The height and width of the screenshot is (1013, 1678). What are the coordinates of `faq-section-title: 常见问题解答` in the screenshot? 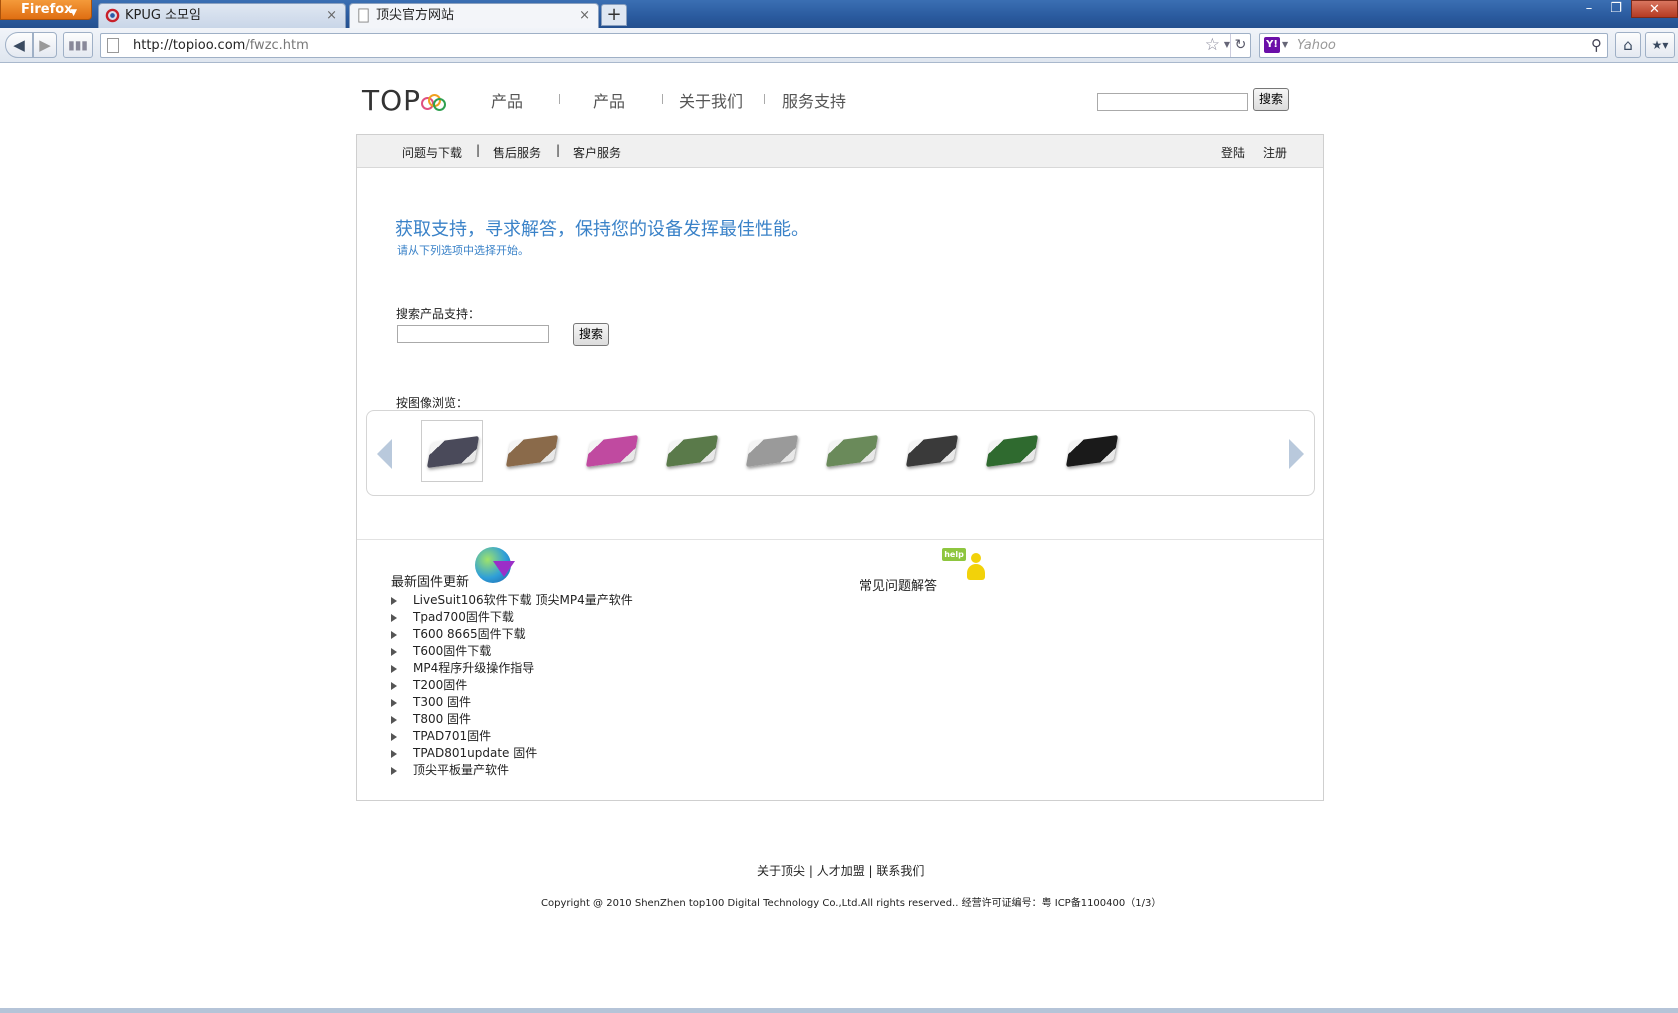 It's located at (898, 584).